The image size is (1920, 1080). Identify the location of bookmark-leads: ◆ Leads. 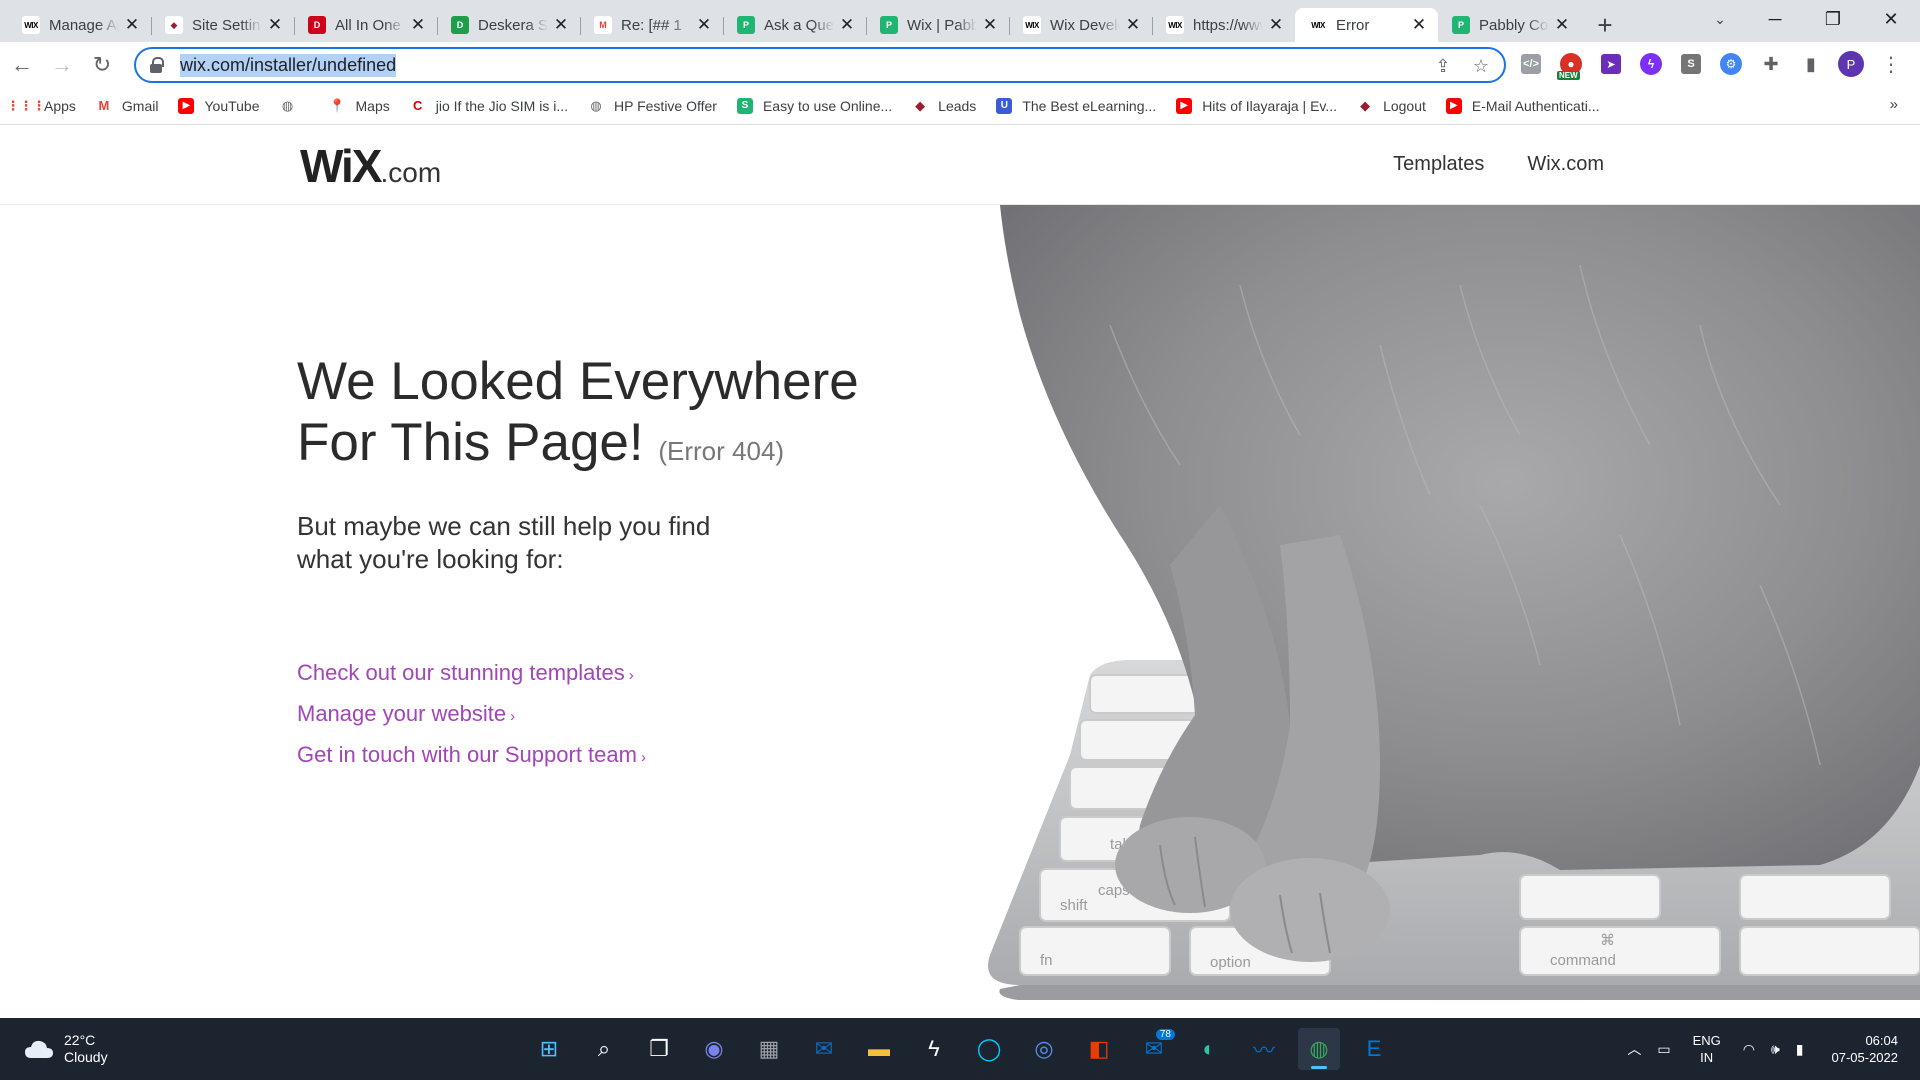
(944, 105).